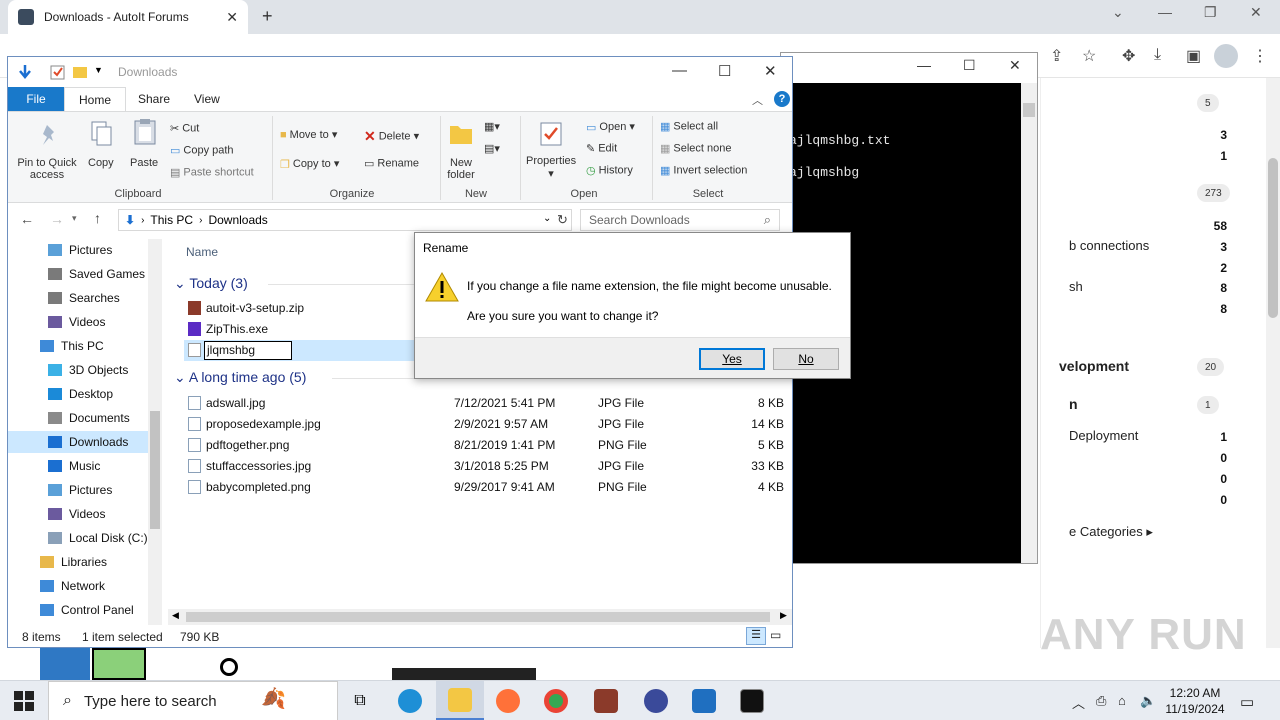  Describe the element at coordinates (1111, 532) in the screenshot. I see `see-categories-link: e Categories ▸` at that location.